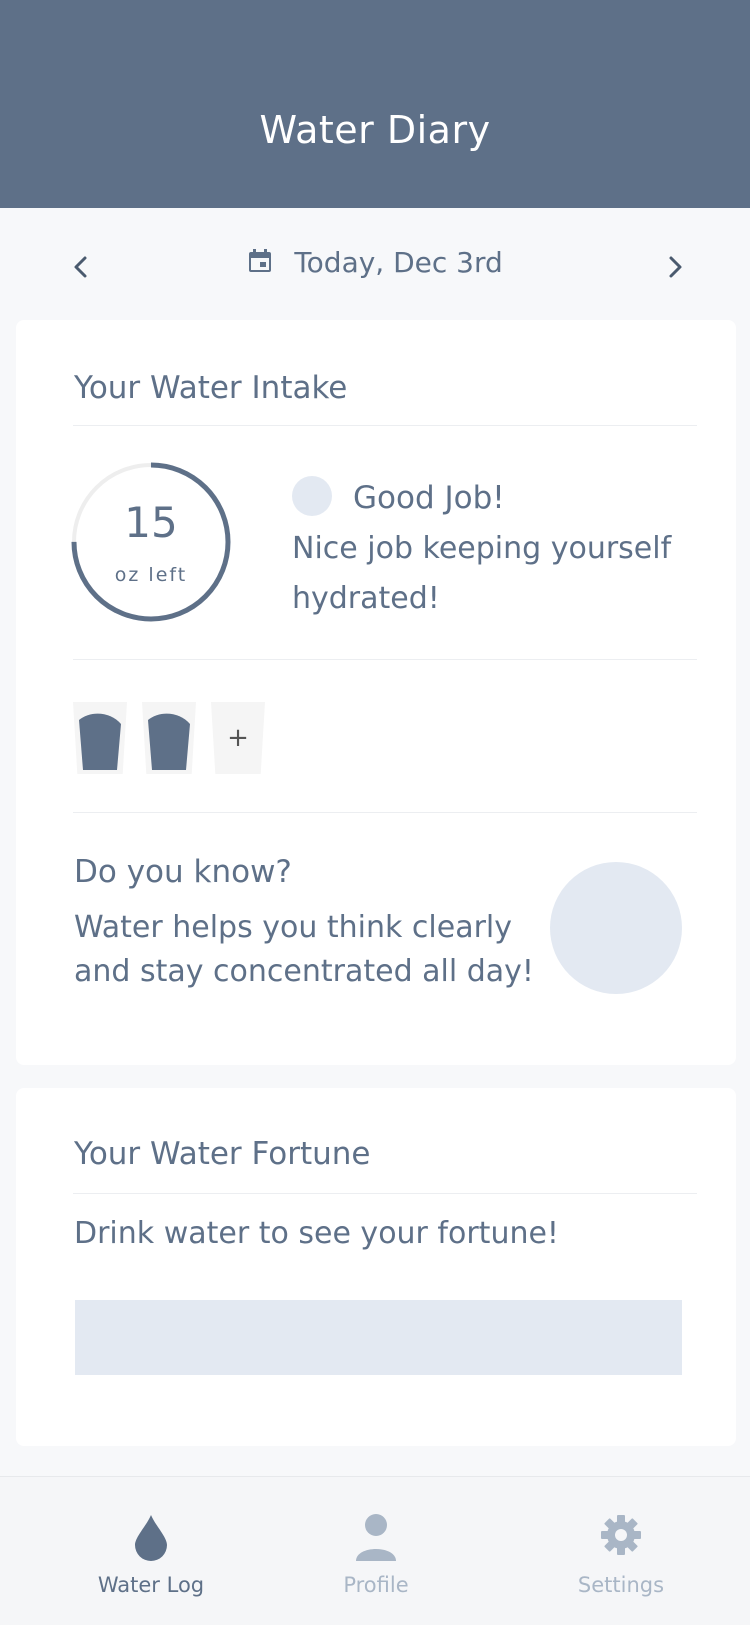 Image resolution: width=750 pixels, height=1625 pixels. Describe the element at coordinates (378, 1337) in the screenshot. I see `fortune-placeholder` at that location.